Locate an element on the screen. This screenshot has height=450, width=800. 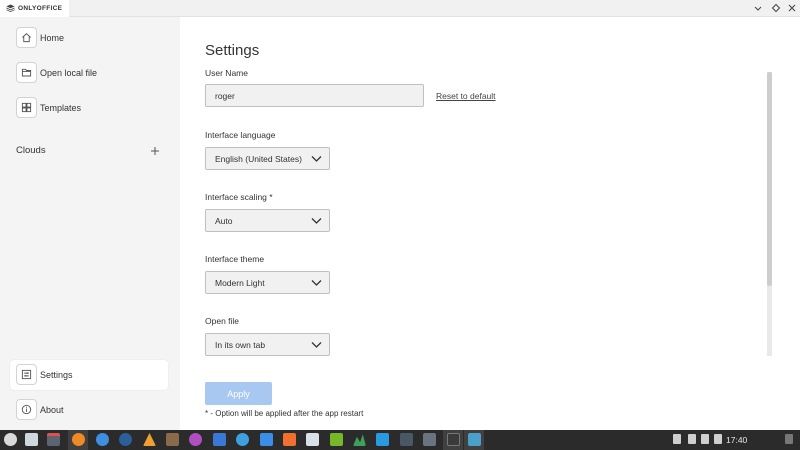
sidebar-item-label: Settings is located at coordinates (56, 375).